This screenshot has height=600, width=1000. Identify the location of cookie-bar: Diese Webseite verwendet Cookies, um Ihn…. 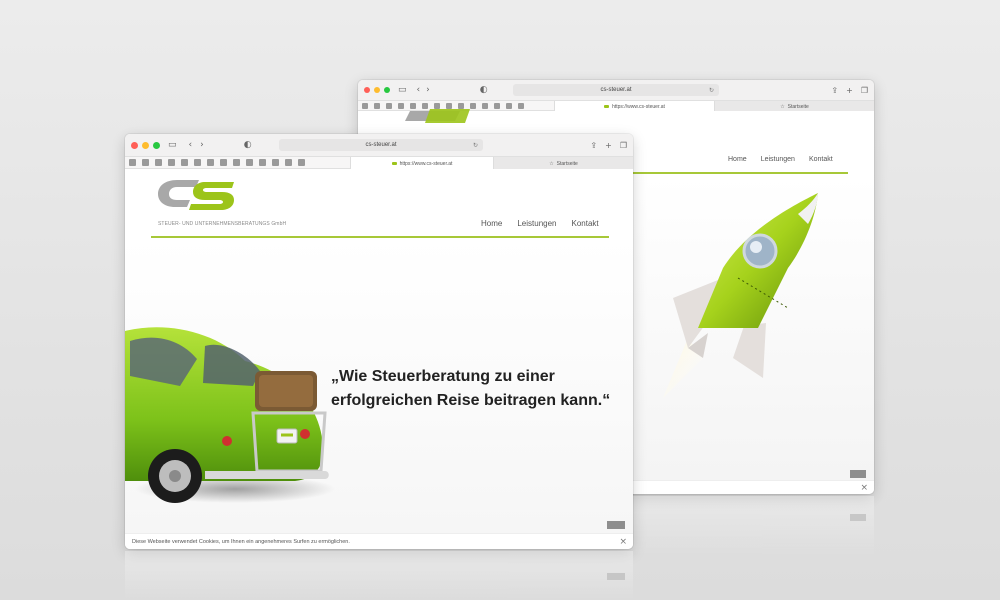
(379, 541).